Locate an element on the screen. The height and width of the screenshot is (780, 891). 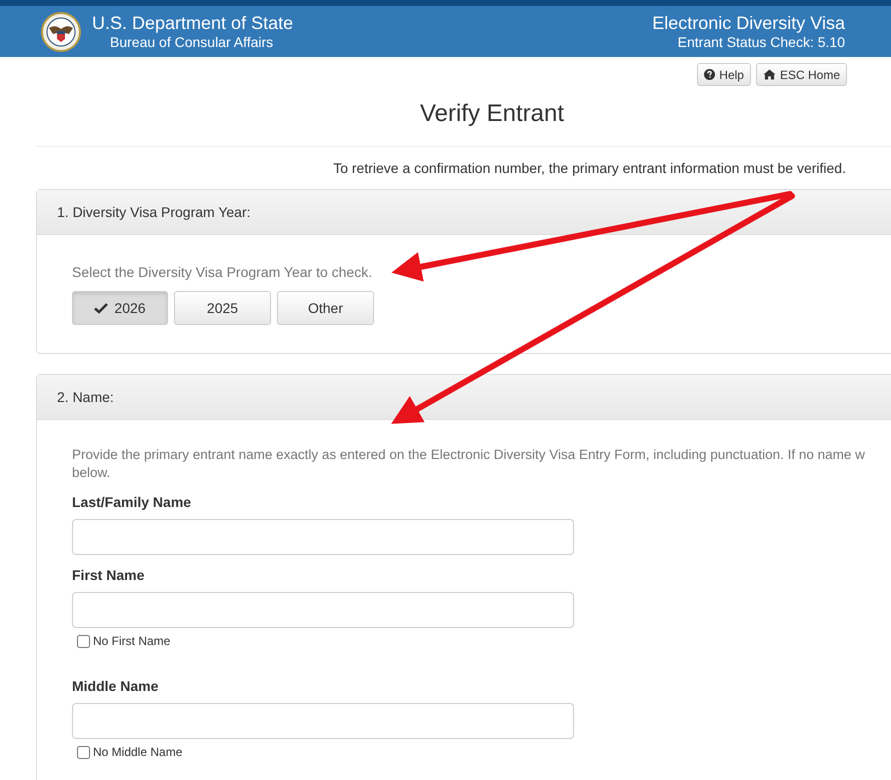
panel-heading: 1. Diversity Visa Program Year: is located at coordinates (464, 212).